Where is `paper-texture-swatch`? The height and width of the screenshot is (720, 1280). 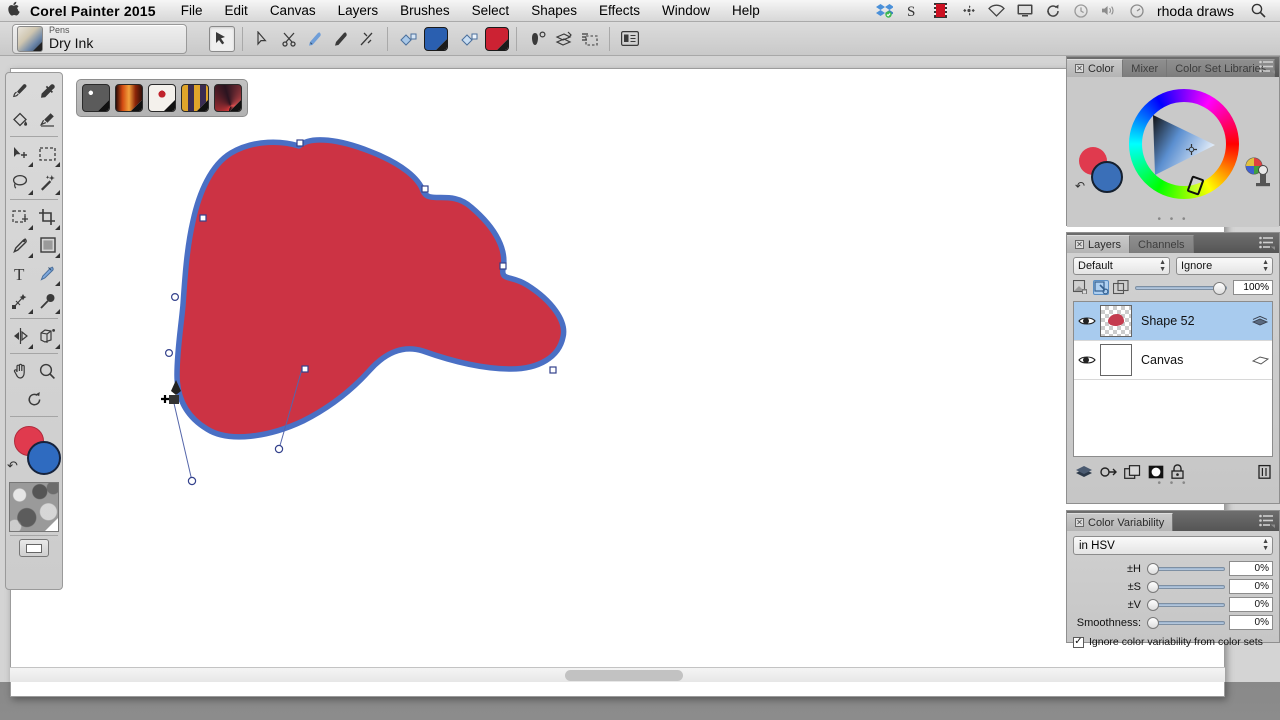
paper-texture-swatch is located at coordinates (34, 507).